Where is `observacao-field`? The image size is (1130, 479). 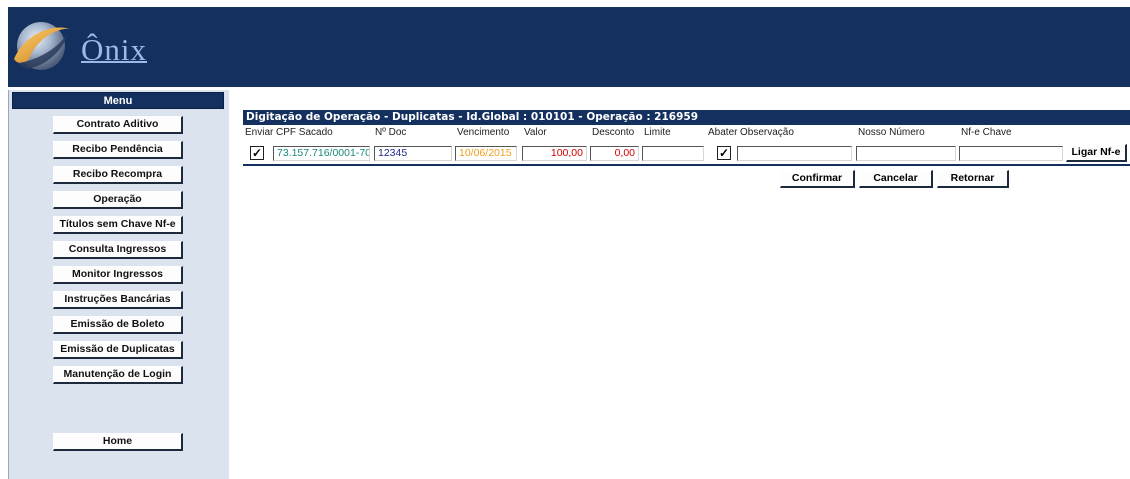
observacao-field is located at coordinates (794, 153).